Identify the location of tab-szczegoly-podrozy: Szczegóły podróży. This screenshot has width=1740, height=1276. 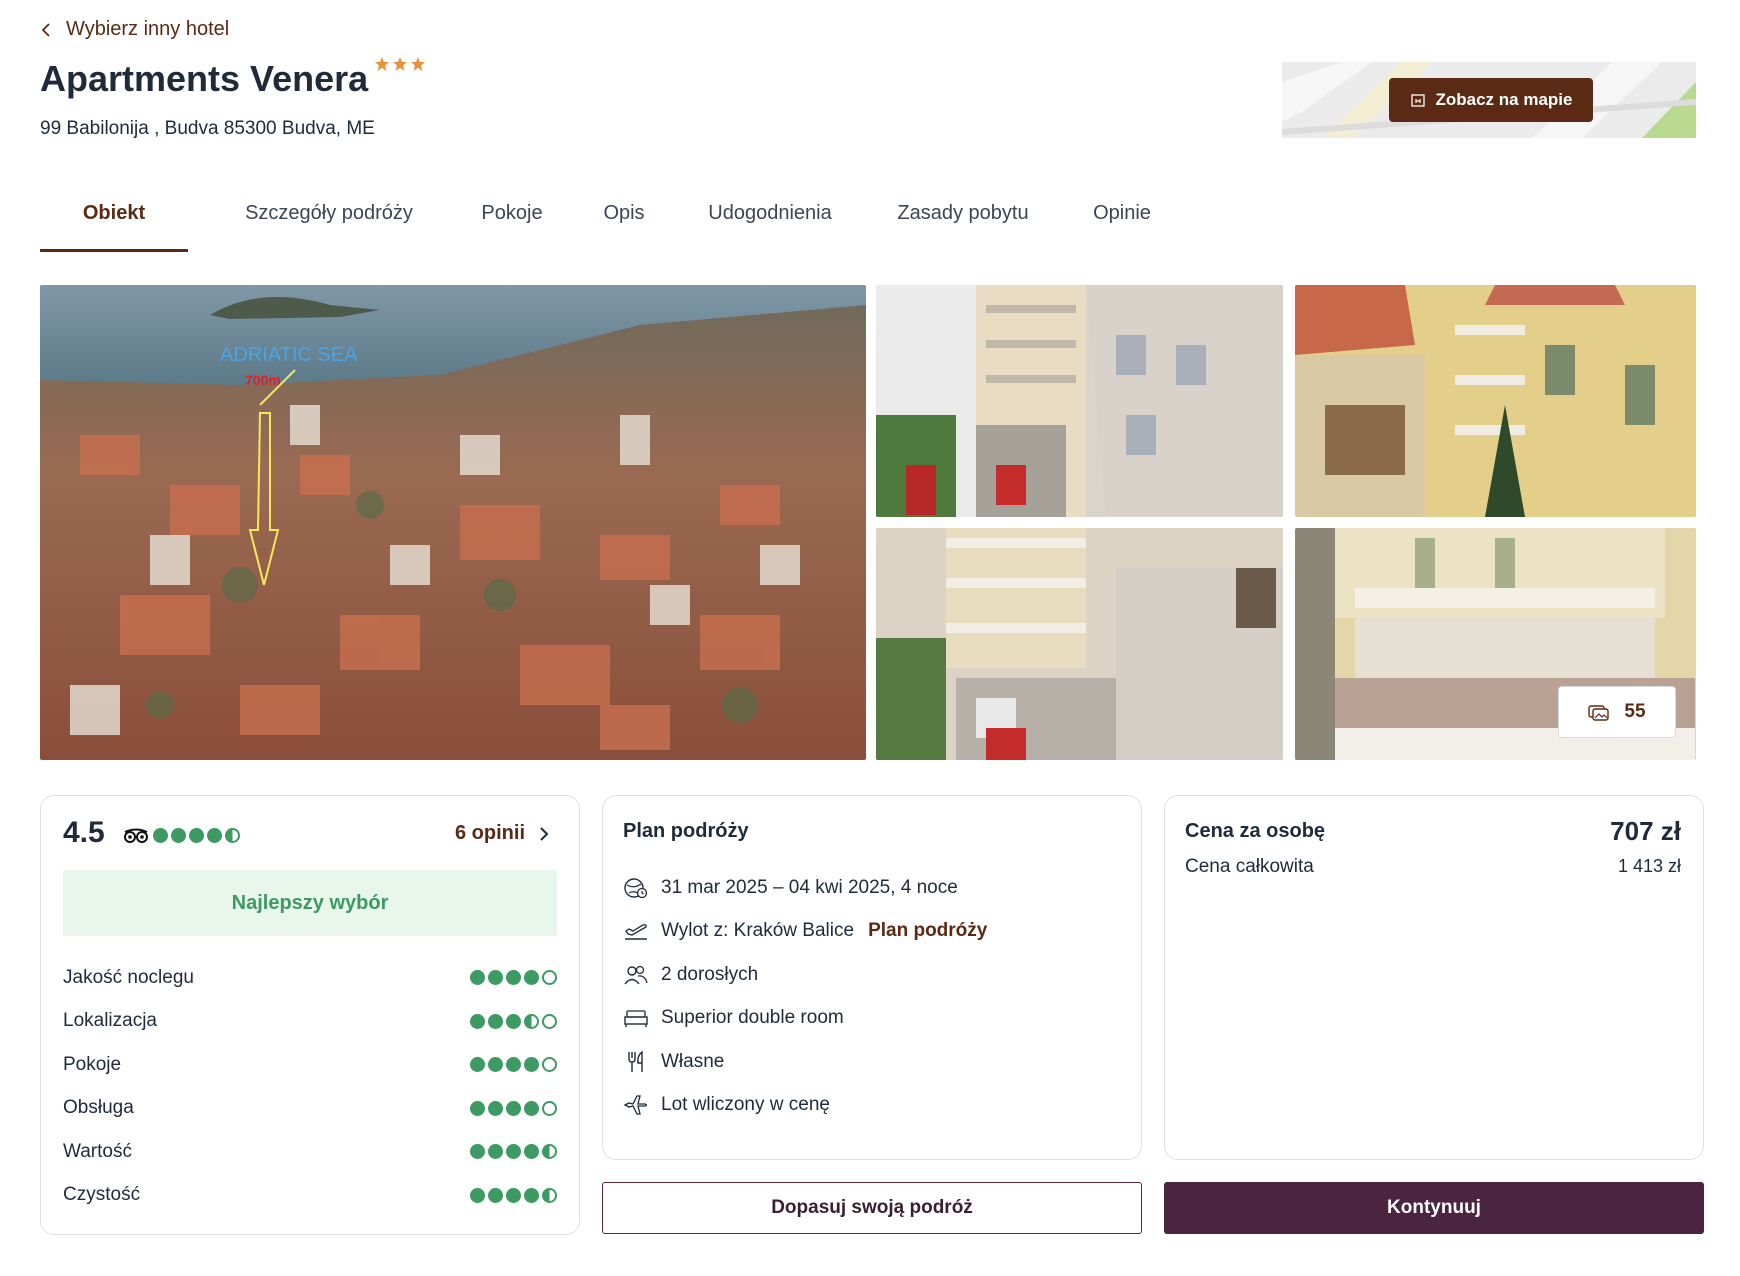
(329, 224).